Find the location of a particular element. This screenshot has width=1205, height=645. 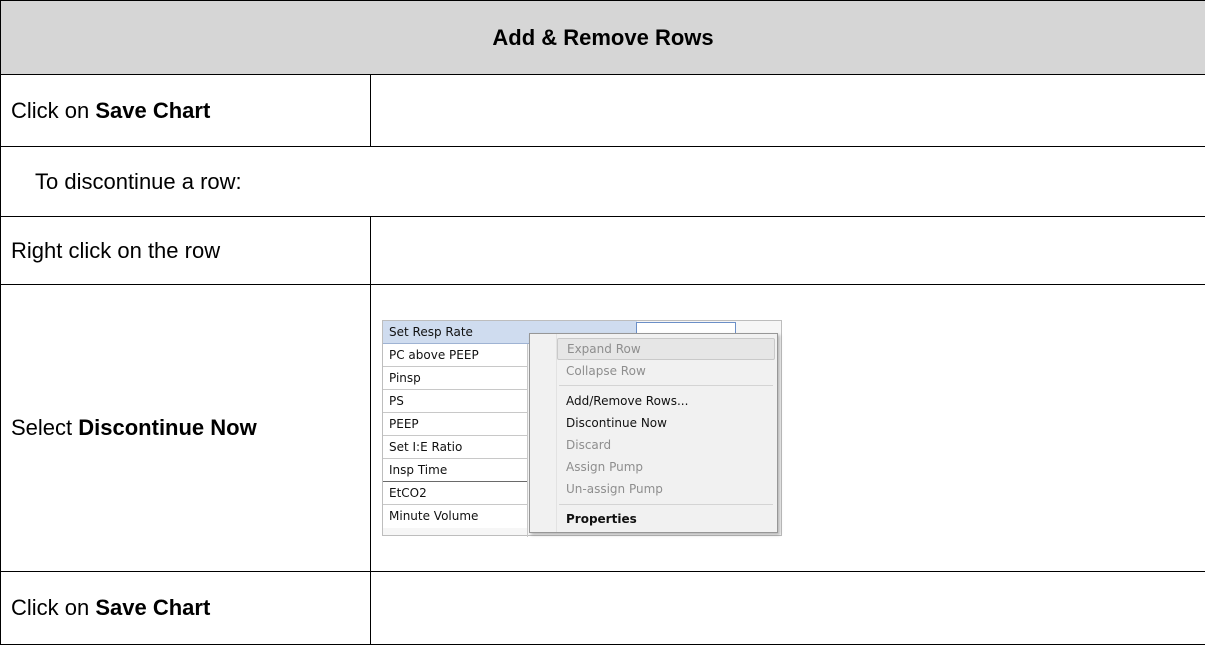

menu-item-assign-pump: Assign Pump is located at coordinates (666, 467).